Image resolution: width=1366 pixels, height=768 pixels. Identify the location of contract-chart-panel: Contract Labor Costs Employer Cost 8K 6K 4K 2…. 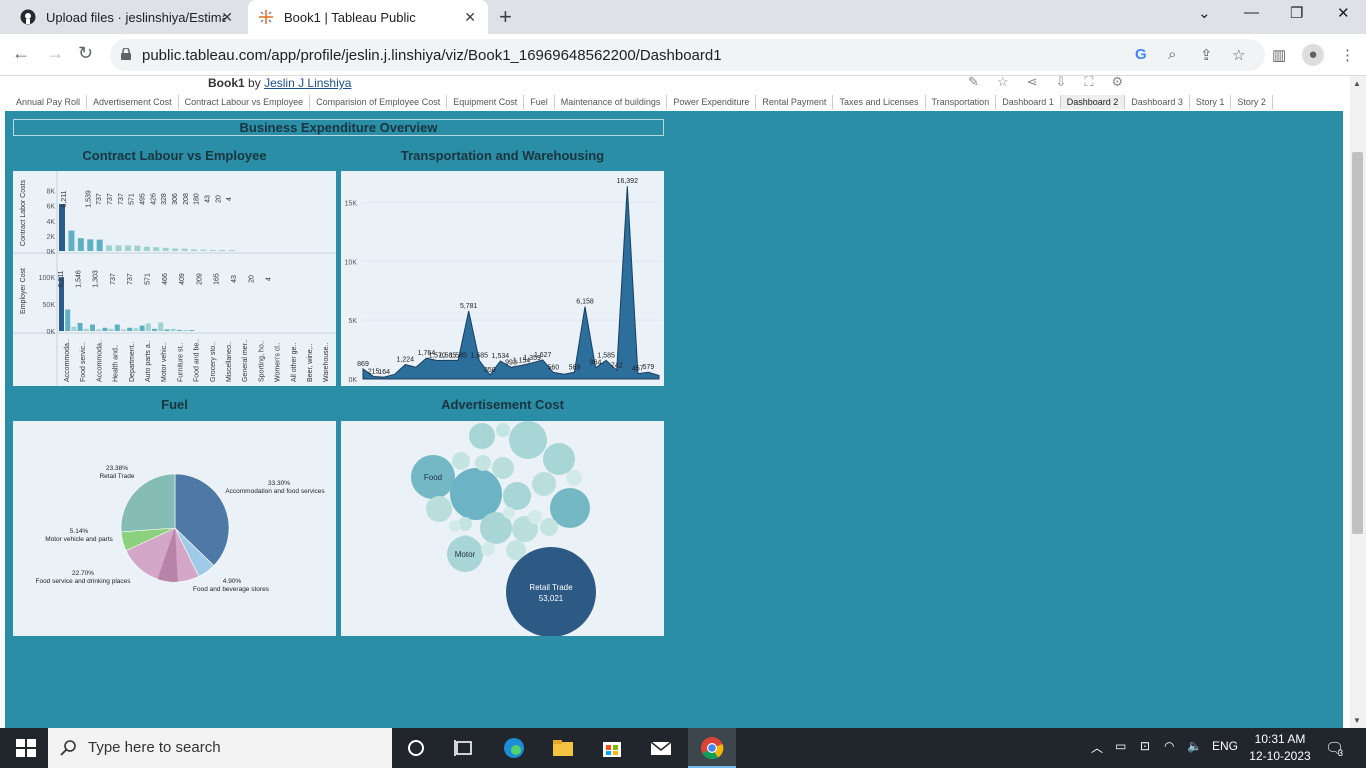
(174, 278).